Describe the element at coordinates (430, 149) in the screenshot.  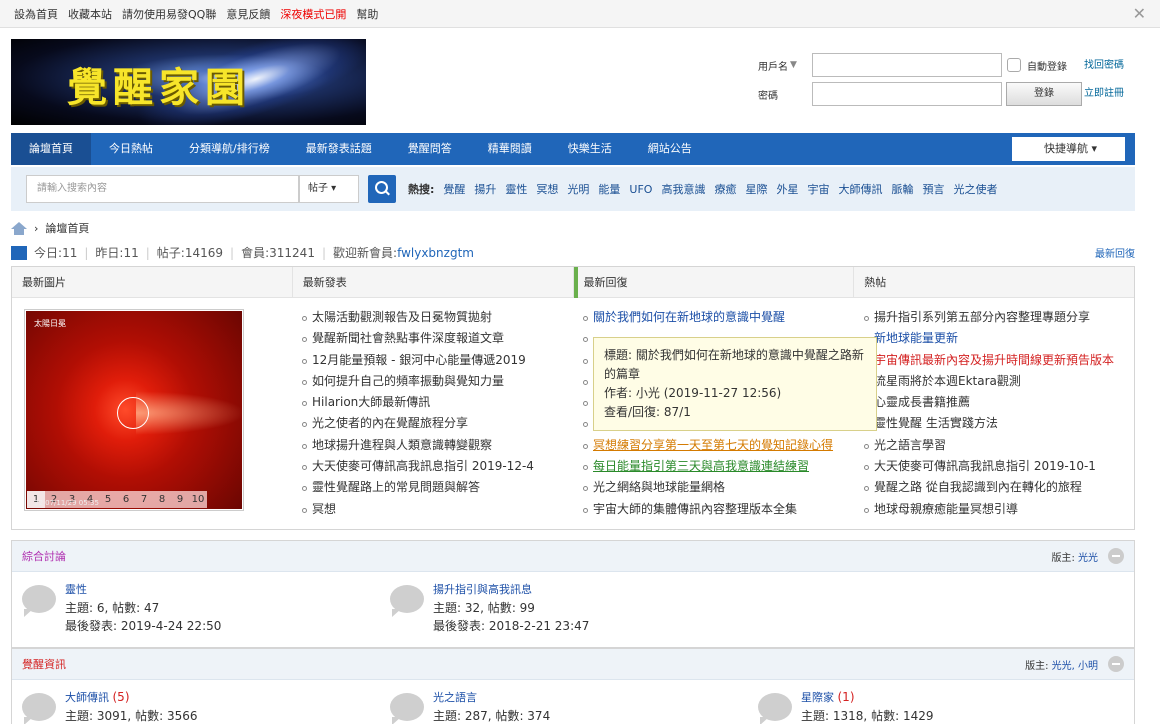
I see `nav-item-qa: 覺醒問答` at that location.